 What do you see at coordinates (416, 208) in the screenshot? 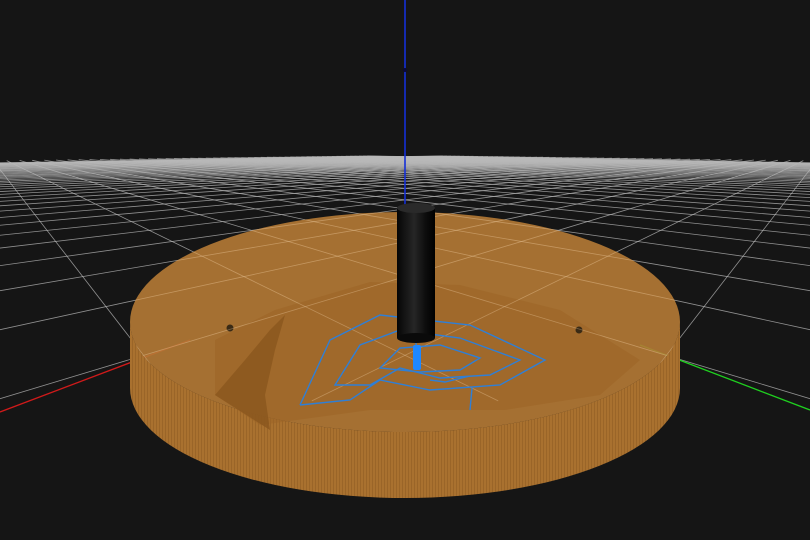
I see `tool-shank-top` at bounding box center [416, 208].